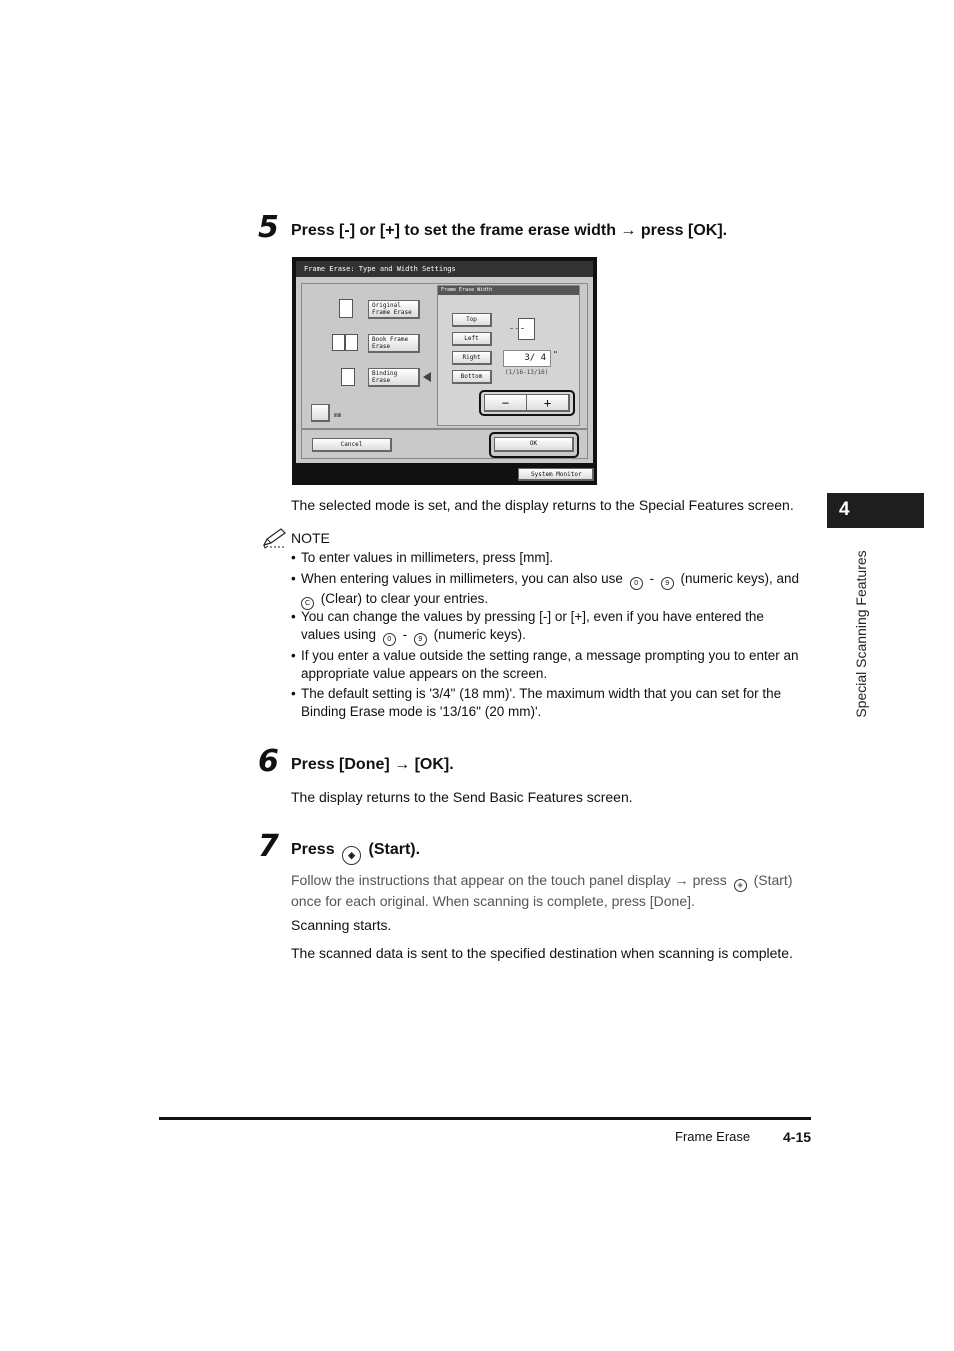  I want to click on original-frame-icon, so click(346, 308).